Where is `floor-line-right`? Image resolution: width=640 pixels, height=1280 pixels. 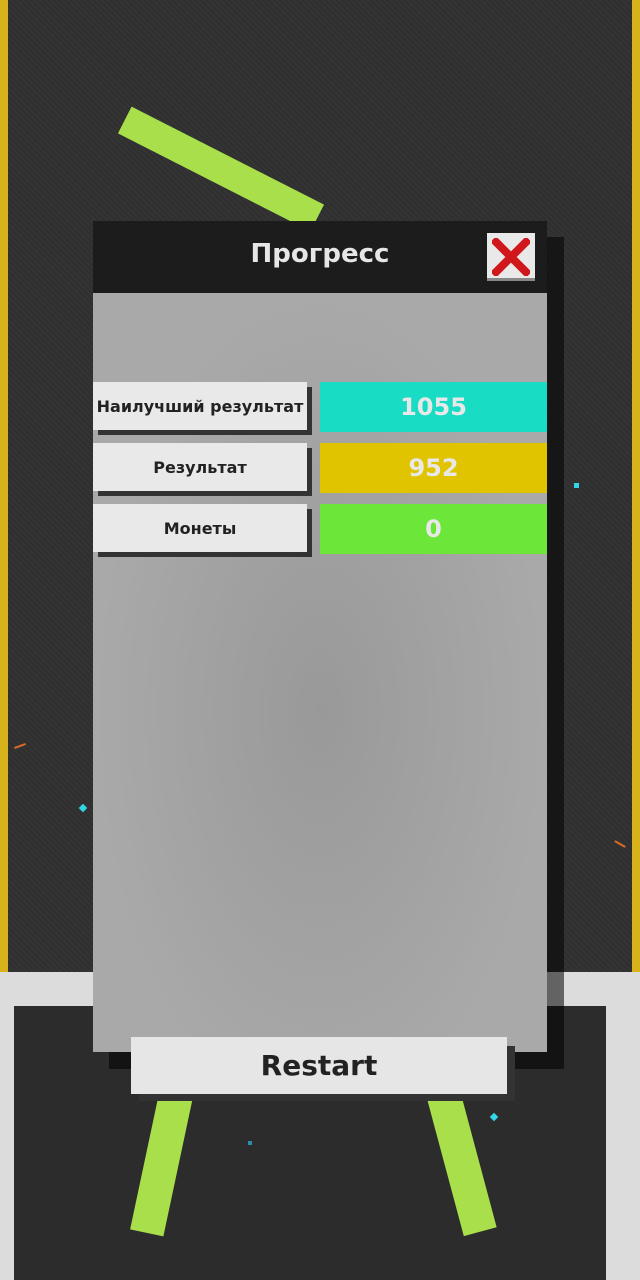 floor-line-right is located at coordinates (623, 1143).